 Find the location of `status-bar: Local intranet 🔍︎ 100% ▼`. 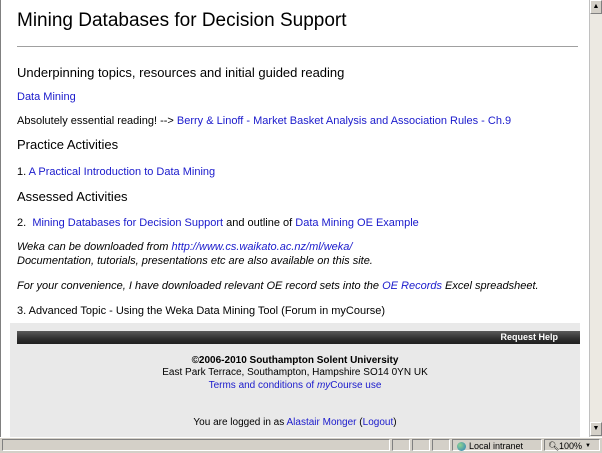

status-bar: Local intranet 🔍︎ 100% ▼ is located at coordinates (301, 445).